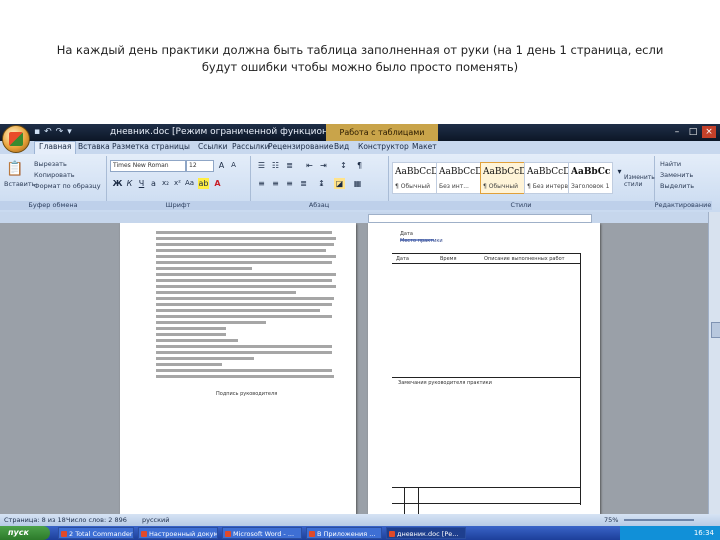  I want to click on taskbar-item-1: 2 Total Commander, so click(96, 533).